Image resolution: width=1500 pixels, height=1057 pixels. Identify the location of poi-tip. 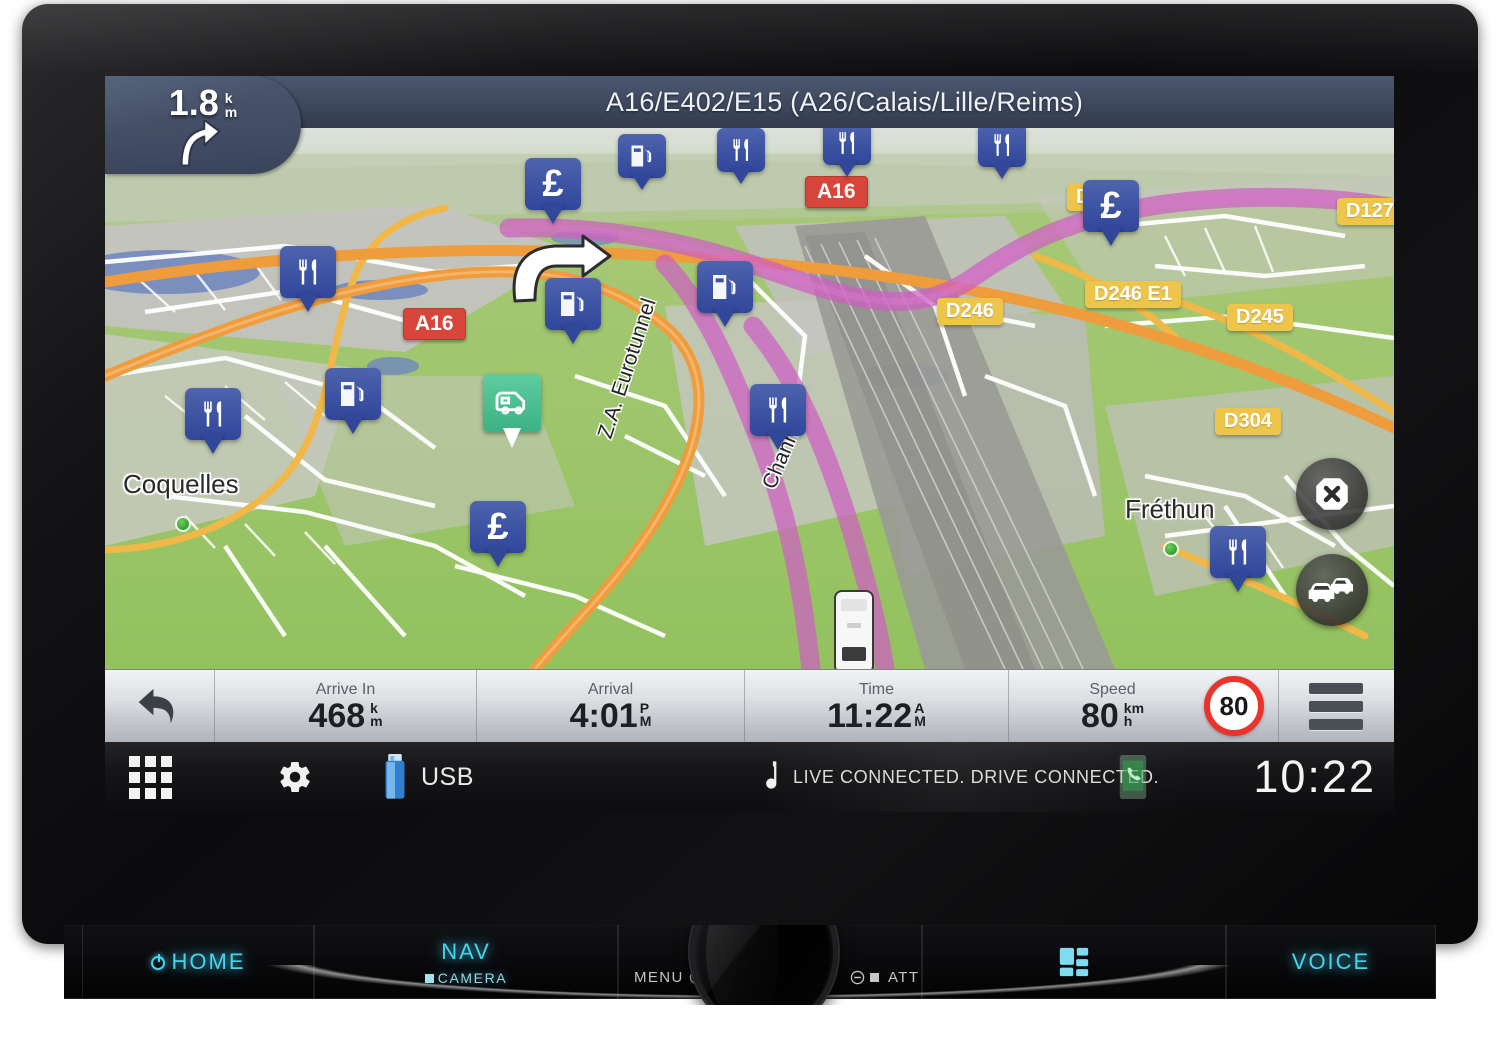
(512, 438).